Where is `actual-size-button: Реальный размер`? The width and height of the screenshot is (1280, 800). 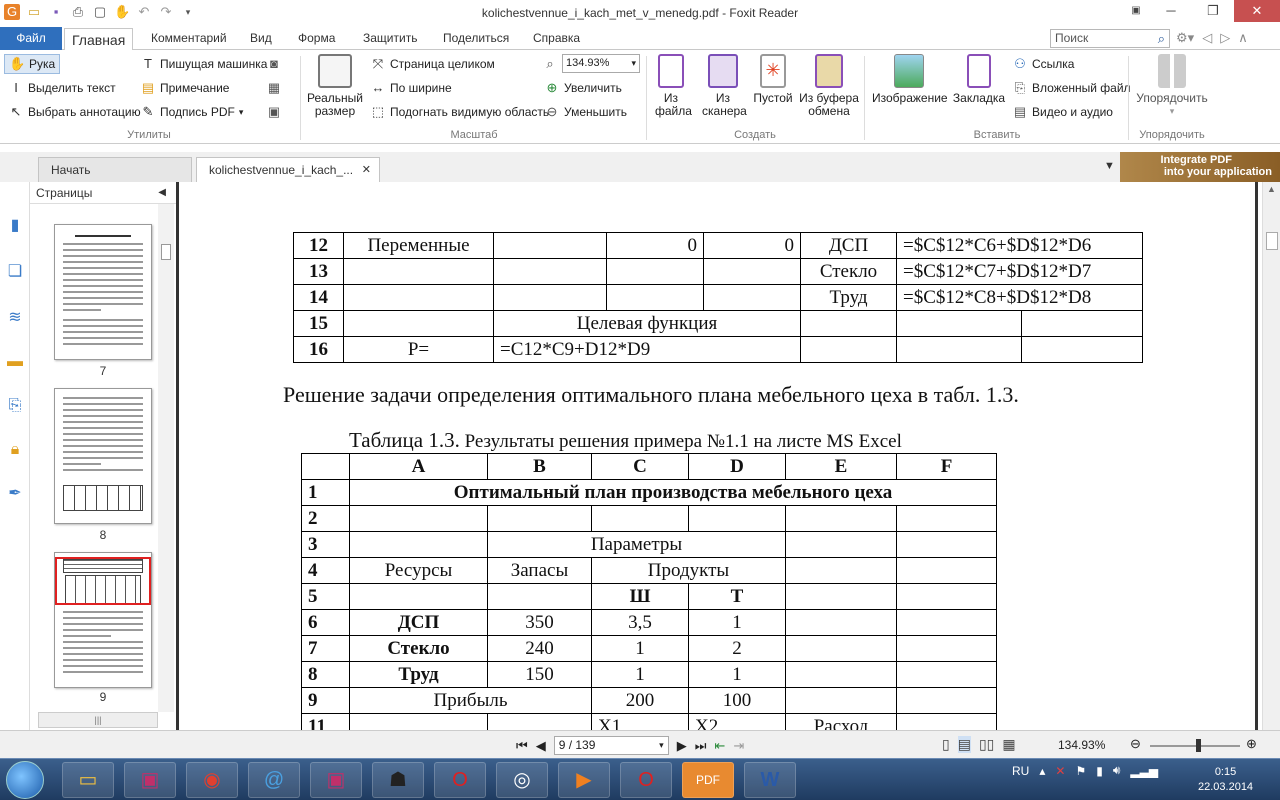 actual-size-button: Реальный размер is located at coordinates (335, 86).